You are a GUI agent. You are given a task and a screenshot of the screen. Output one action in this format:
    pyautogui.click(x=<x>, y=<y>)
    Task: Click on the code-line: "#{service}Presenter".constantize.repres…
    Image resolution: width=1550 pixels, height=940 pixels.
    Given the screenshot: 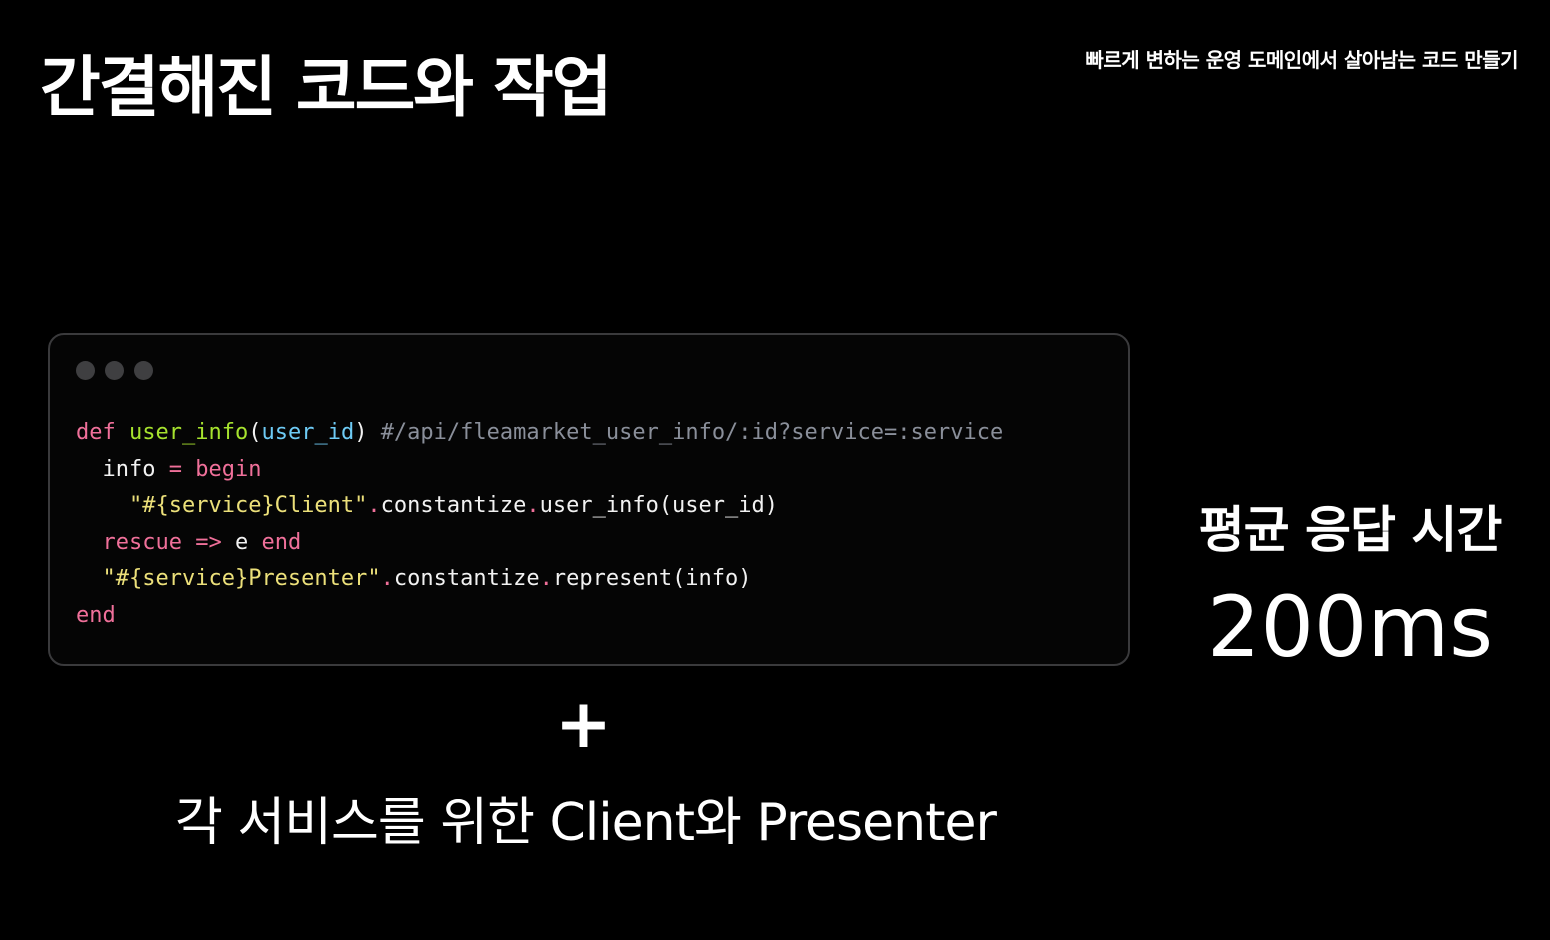 What is the action you would take?
    pyautogui.click(x=539, y=579)
    